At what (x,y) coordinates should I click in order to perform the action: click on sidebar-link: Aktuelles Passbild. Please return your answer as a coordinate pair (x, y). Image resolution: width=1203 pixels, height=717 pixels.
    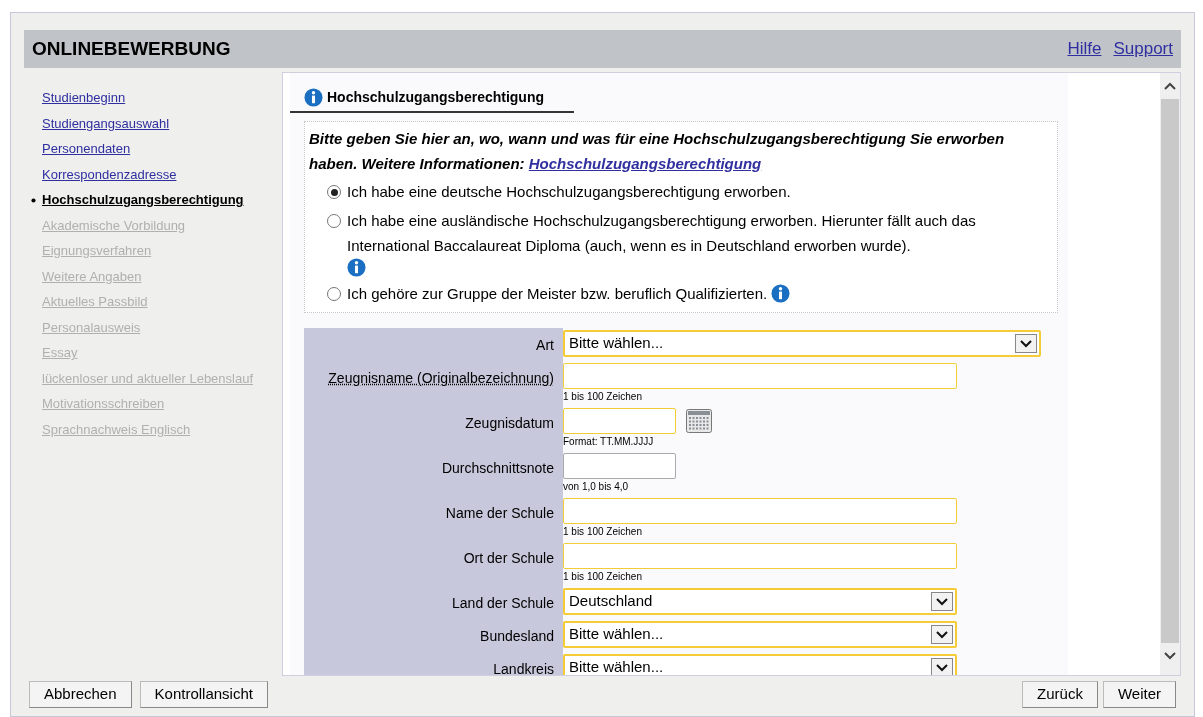
    Looking at the image, I should click on (95, 302).